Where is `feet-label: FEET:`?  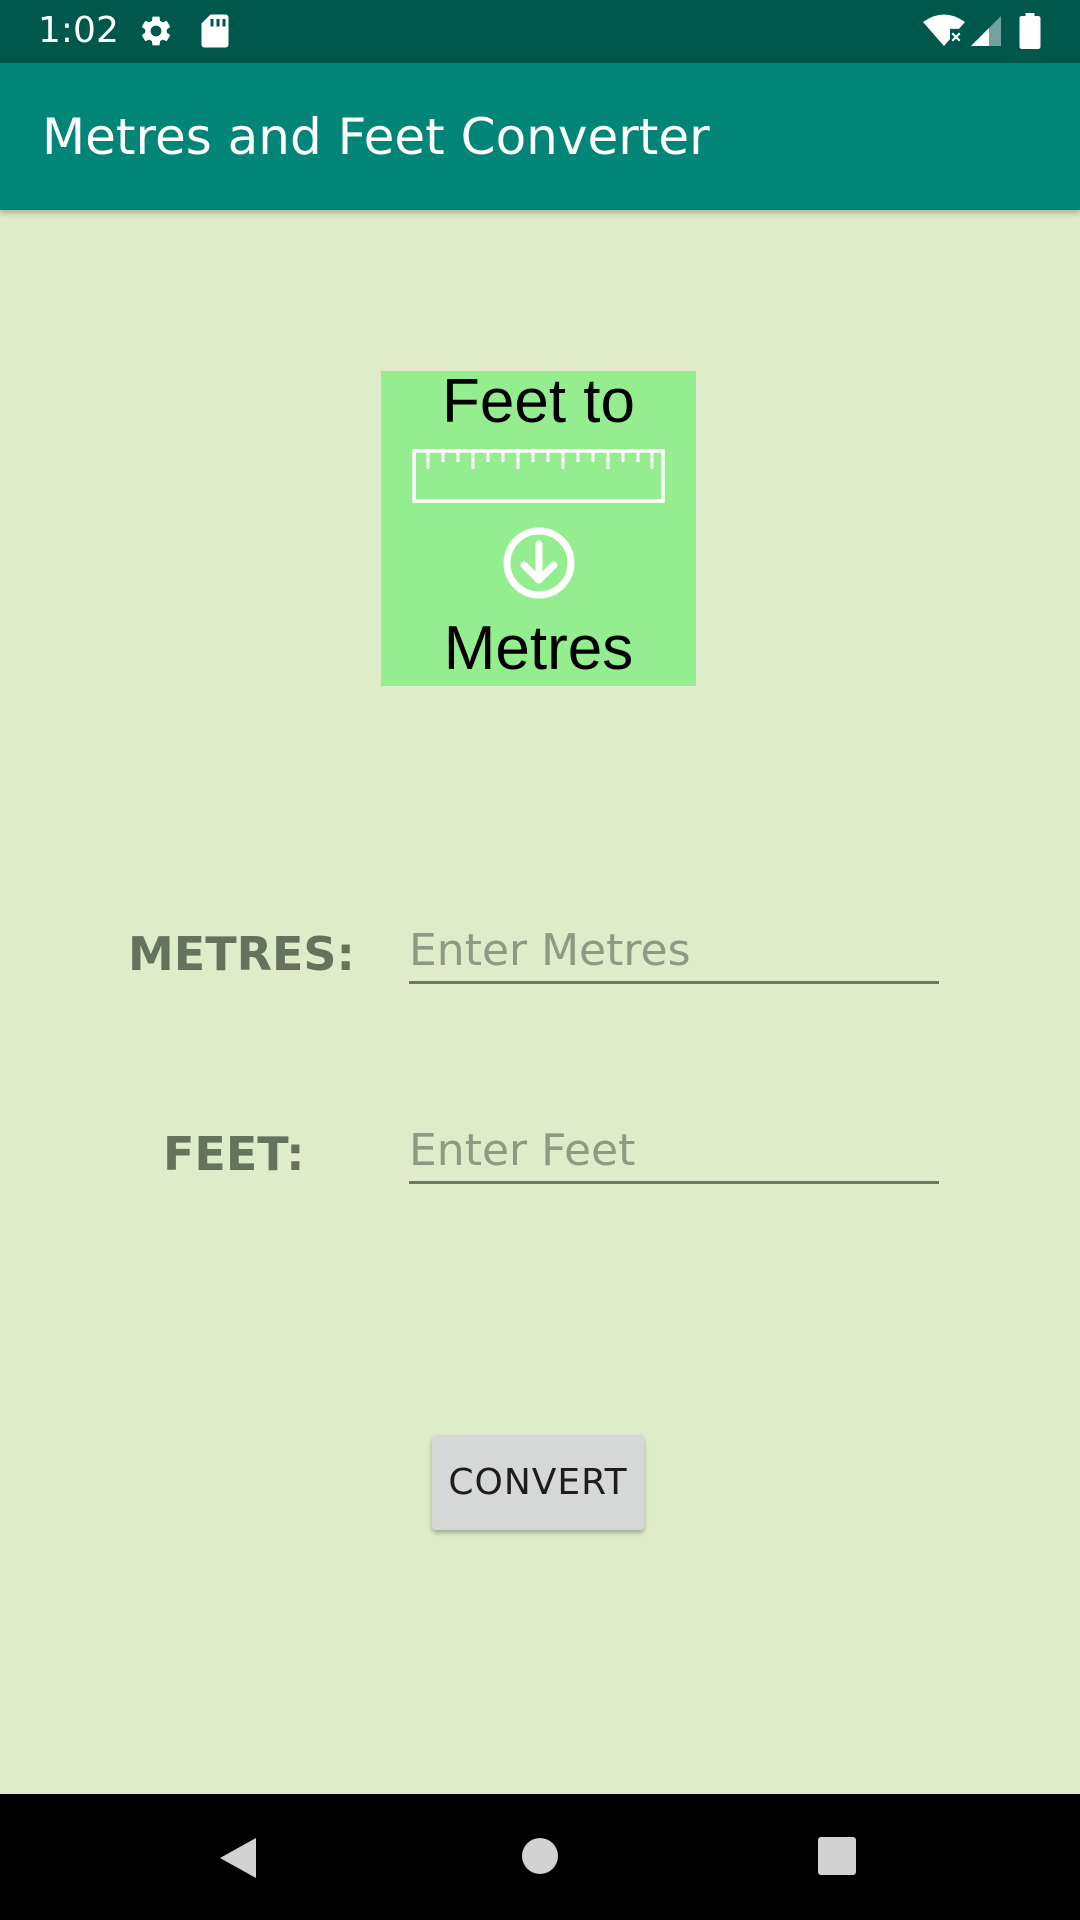 feet-label: FEET: is located at coordinates (234, 1154).